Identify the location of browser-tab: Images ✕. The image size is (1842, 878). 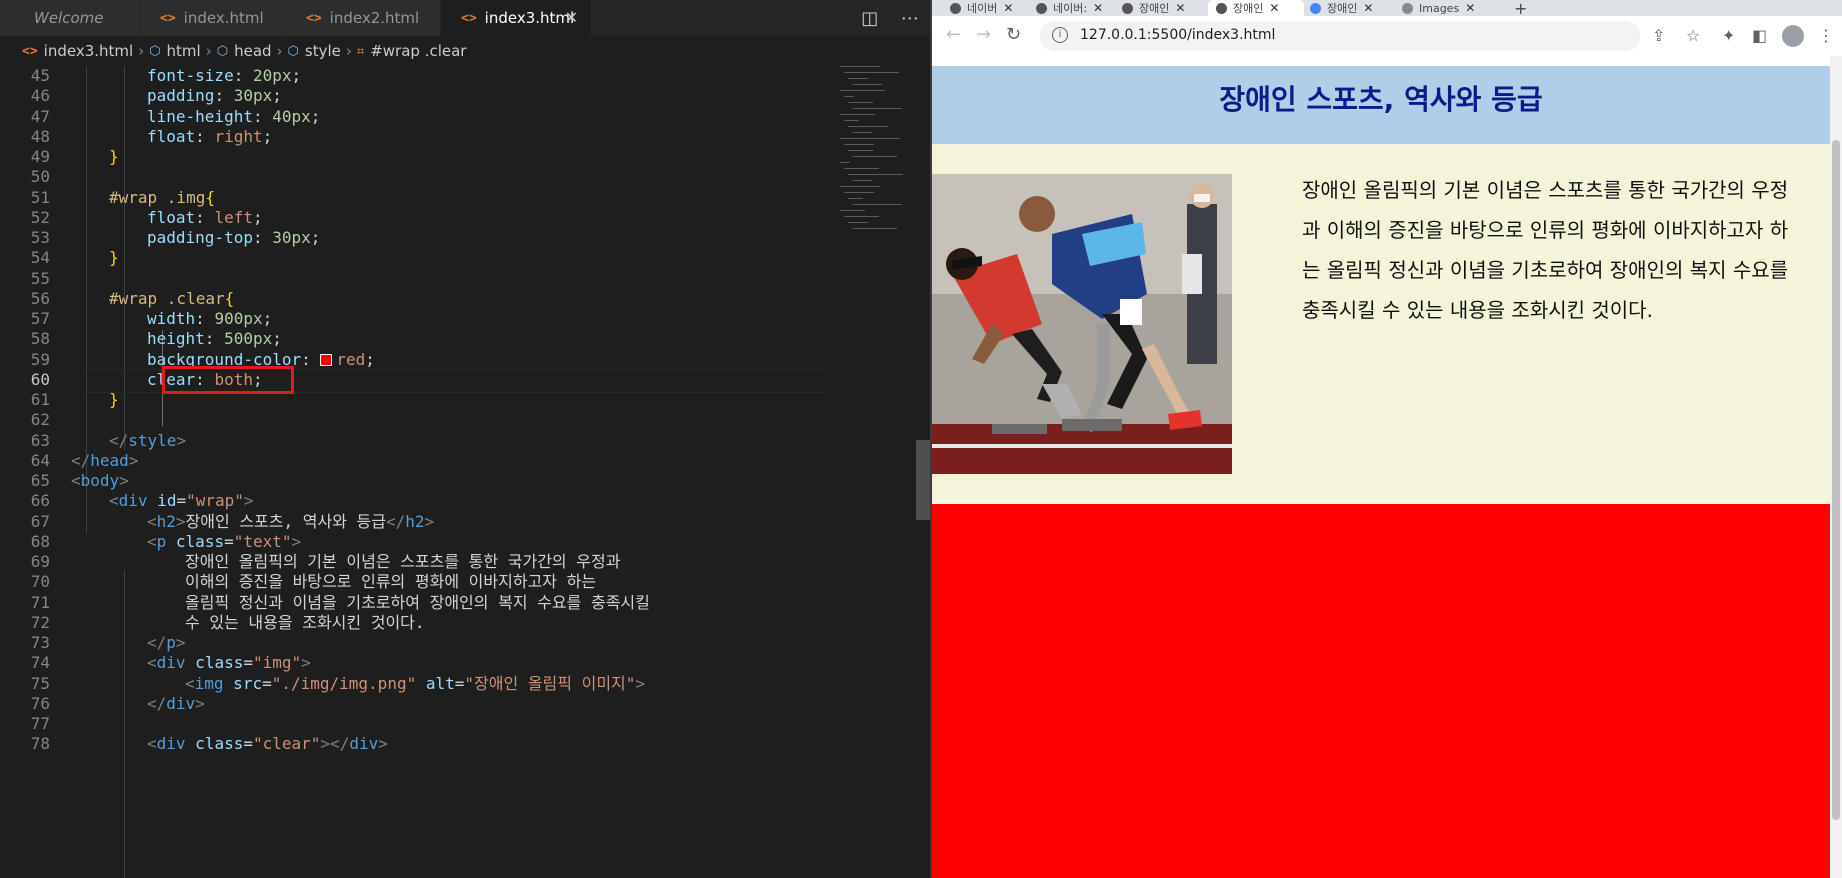
(1450, 8).